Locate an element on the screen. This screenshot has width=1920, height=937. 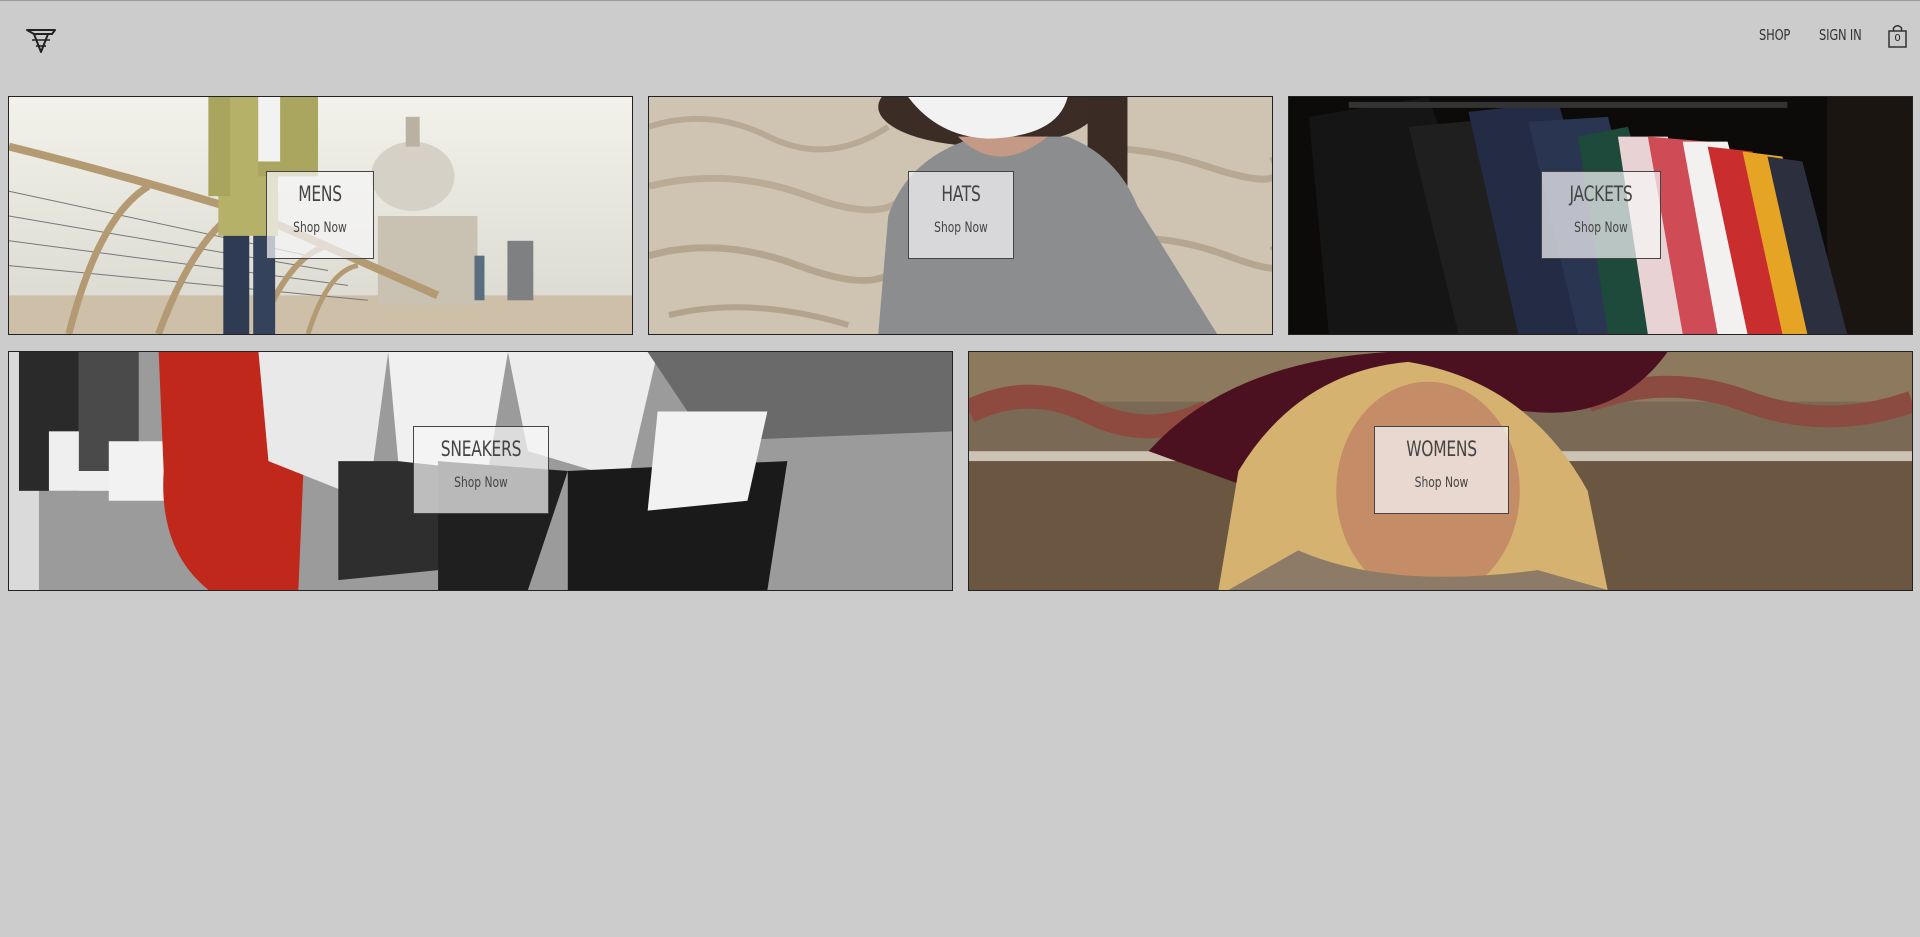
site-header: SHOP SIGN IN 0 is located at coordinates (960, 40).